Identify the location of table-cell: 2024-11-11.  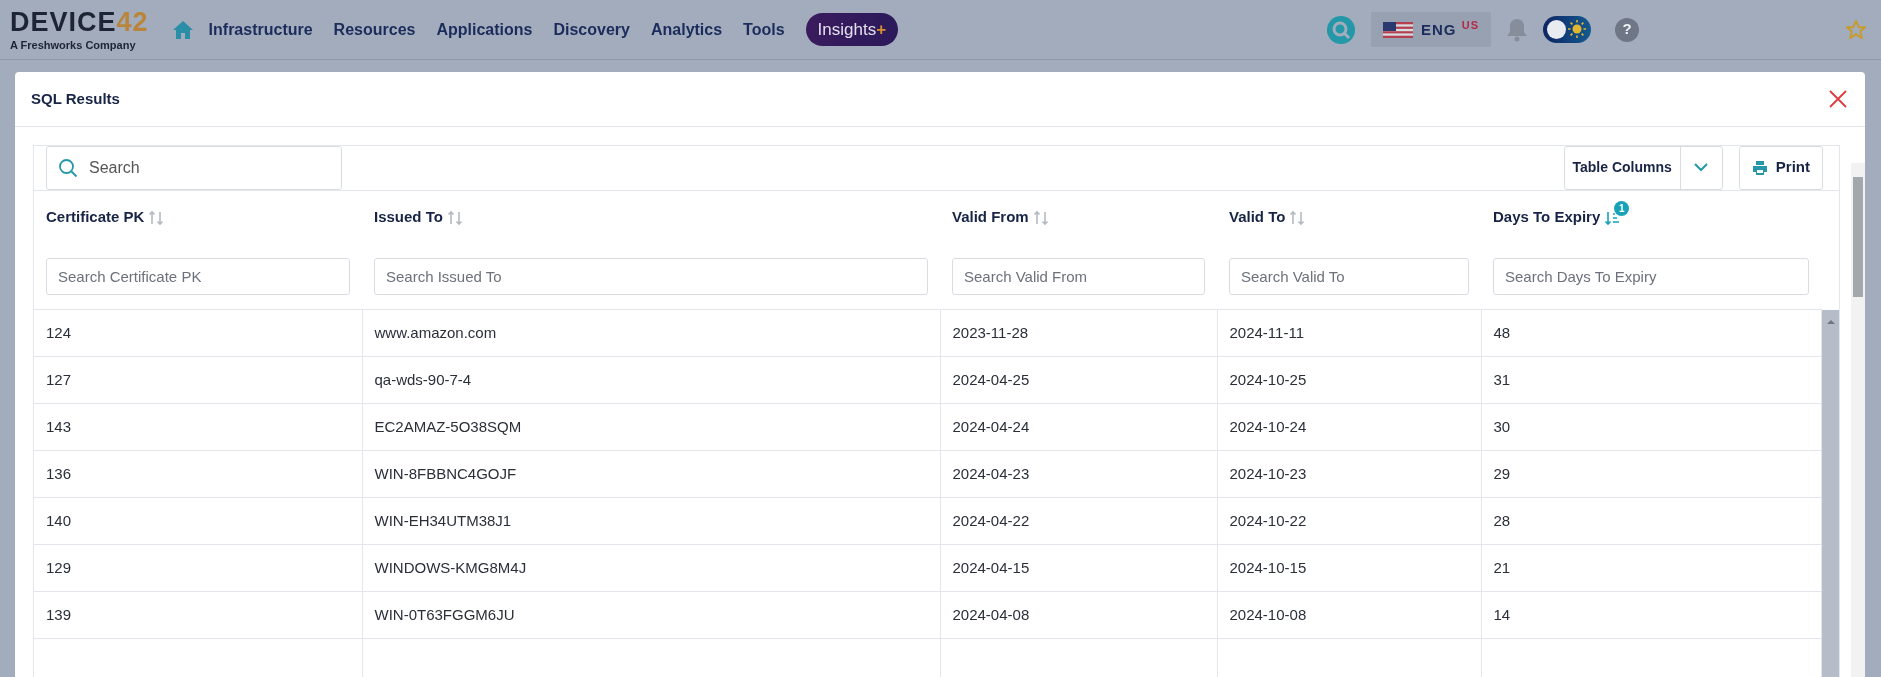
(1266, 332).